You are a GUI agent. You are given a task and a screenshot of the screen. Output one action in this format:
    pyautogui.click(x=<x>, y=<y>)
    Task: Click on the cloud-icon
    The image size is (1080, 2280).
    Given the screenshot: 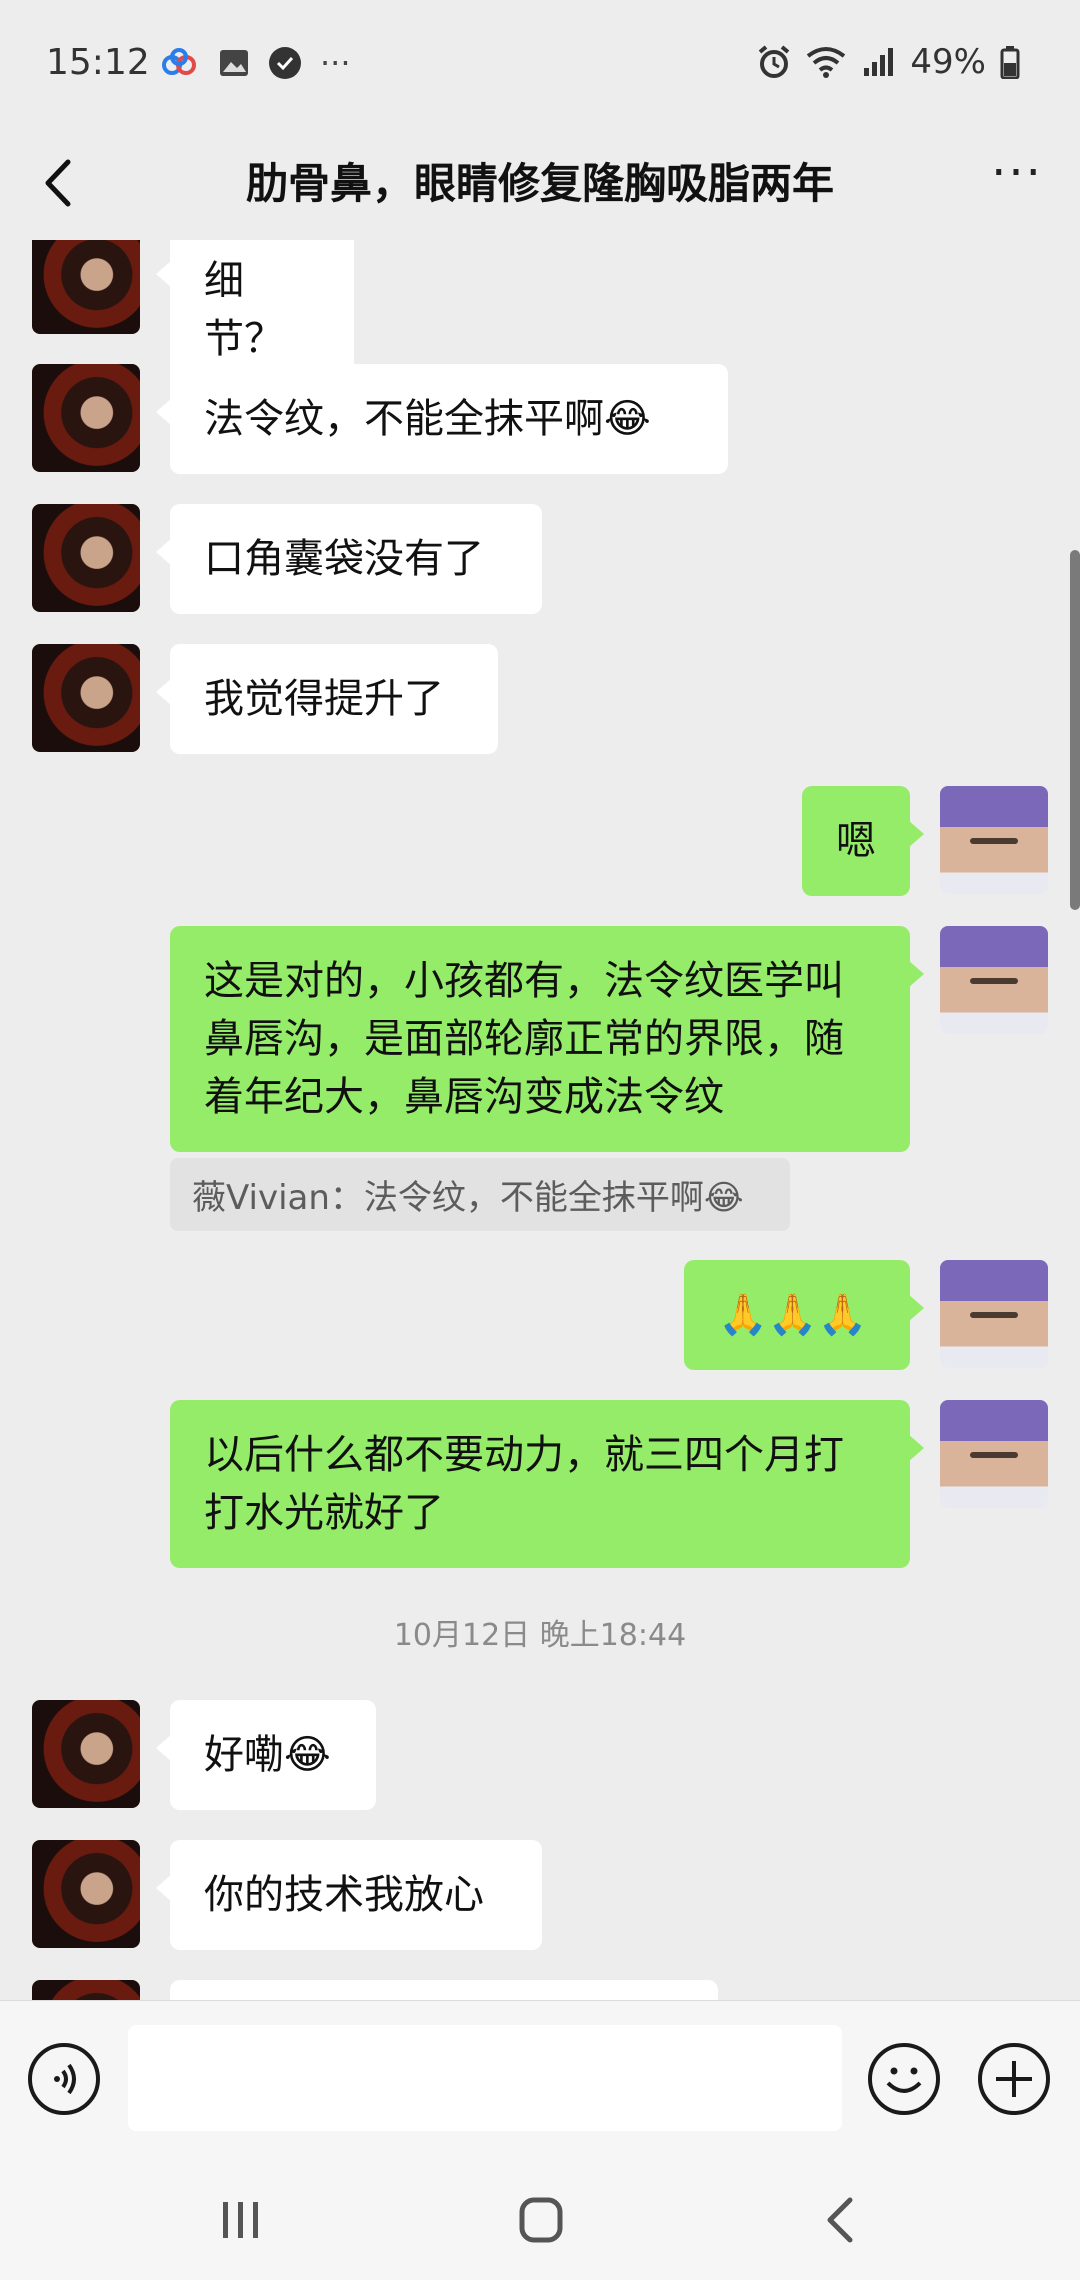 What is the action you would take?
    pyautogui.click(x=179, y=61)
    